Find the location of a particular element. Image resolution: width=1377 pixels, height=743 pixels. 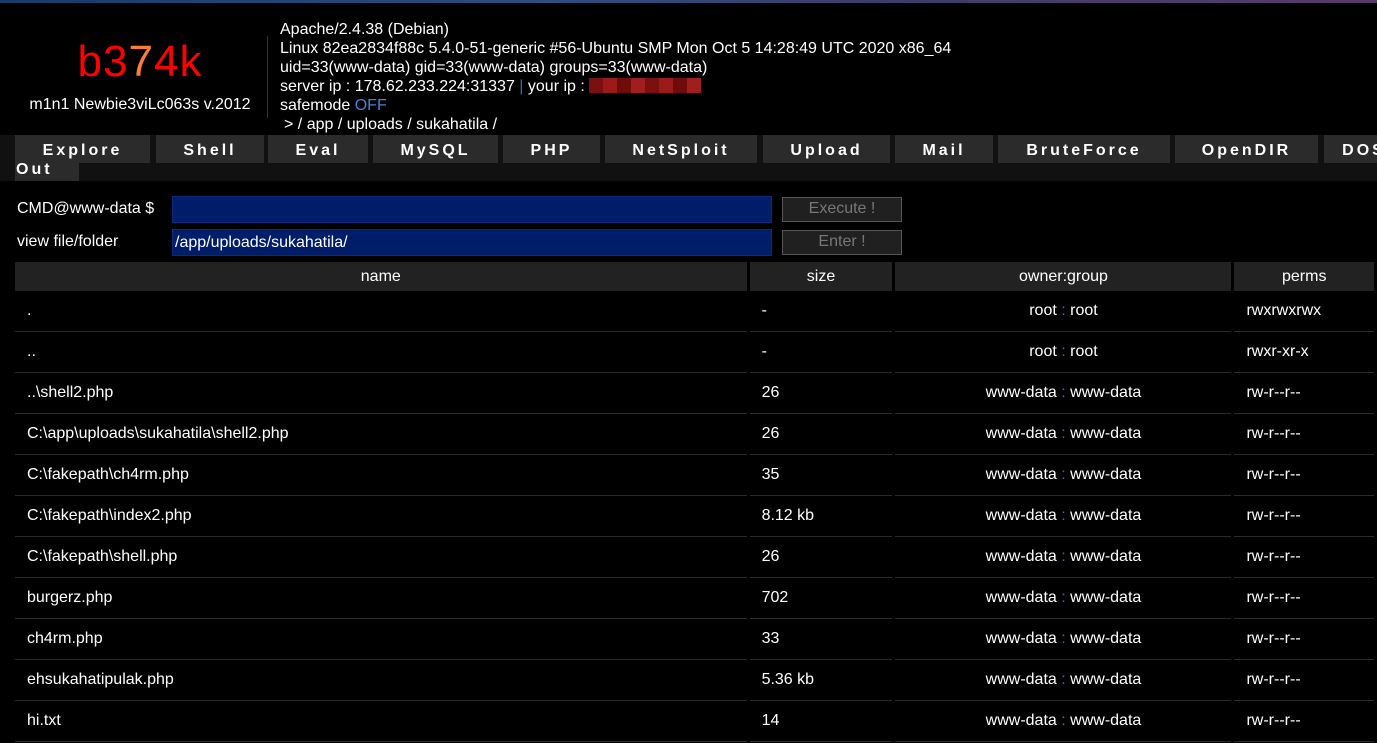

breadcrumb-prefix: > is located at coordinates (289, 124).